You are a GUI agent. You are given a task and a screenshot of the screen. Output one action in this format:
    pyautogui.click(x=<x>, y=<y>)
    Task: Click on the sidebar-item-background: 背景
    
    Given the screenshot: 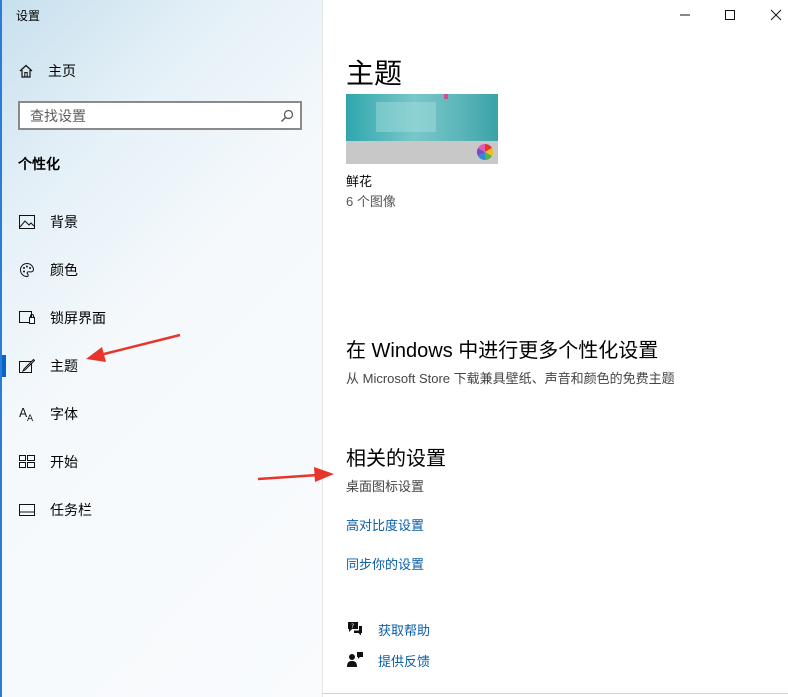 What is the action you would take?
    pyautogui.click(x=161, y=222)
    